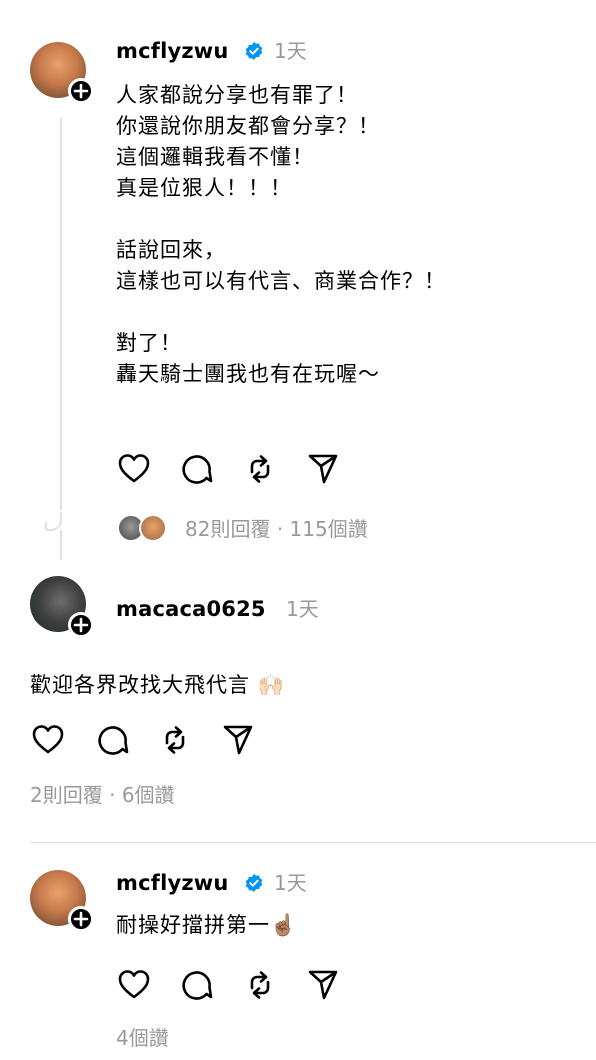 This screenshot has width=596, height=1060. What do you see at coordinates (142, 1038) in the screenshot?
I see `like-count: 4個讚` at bounding box center [142, 1038].